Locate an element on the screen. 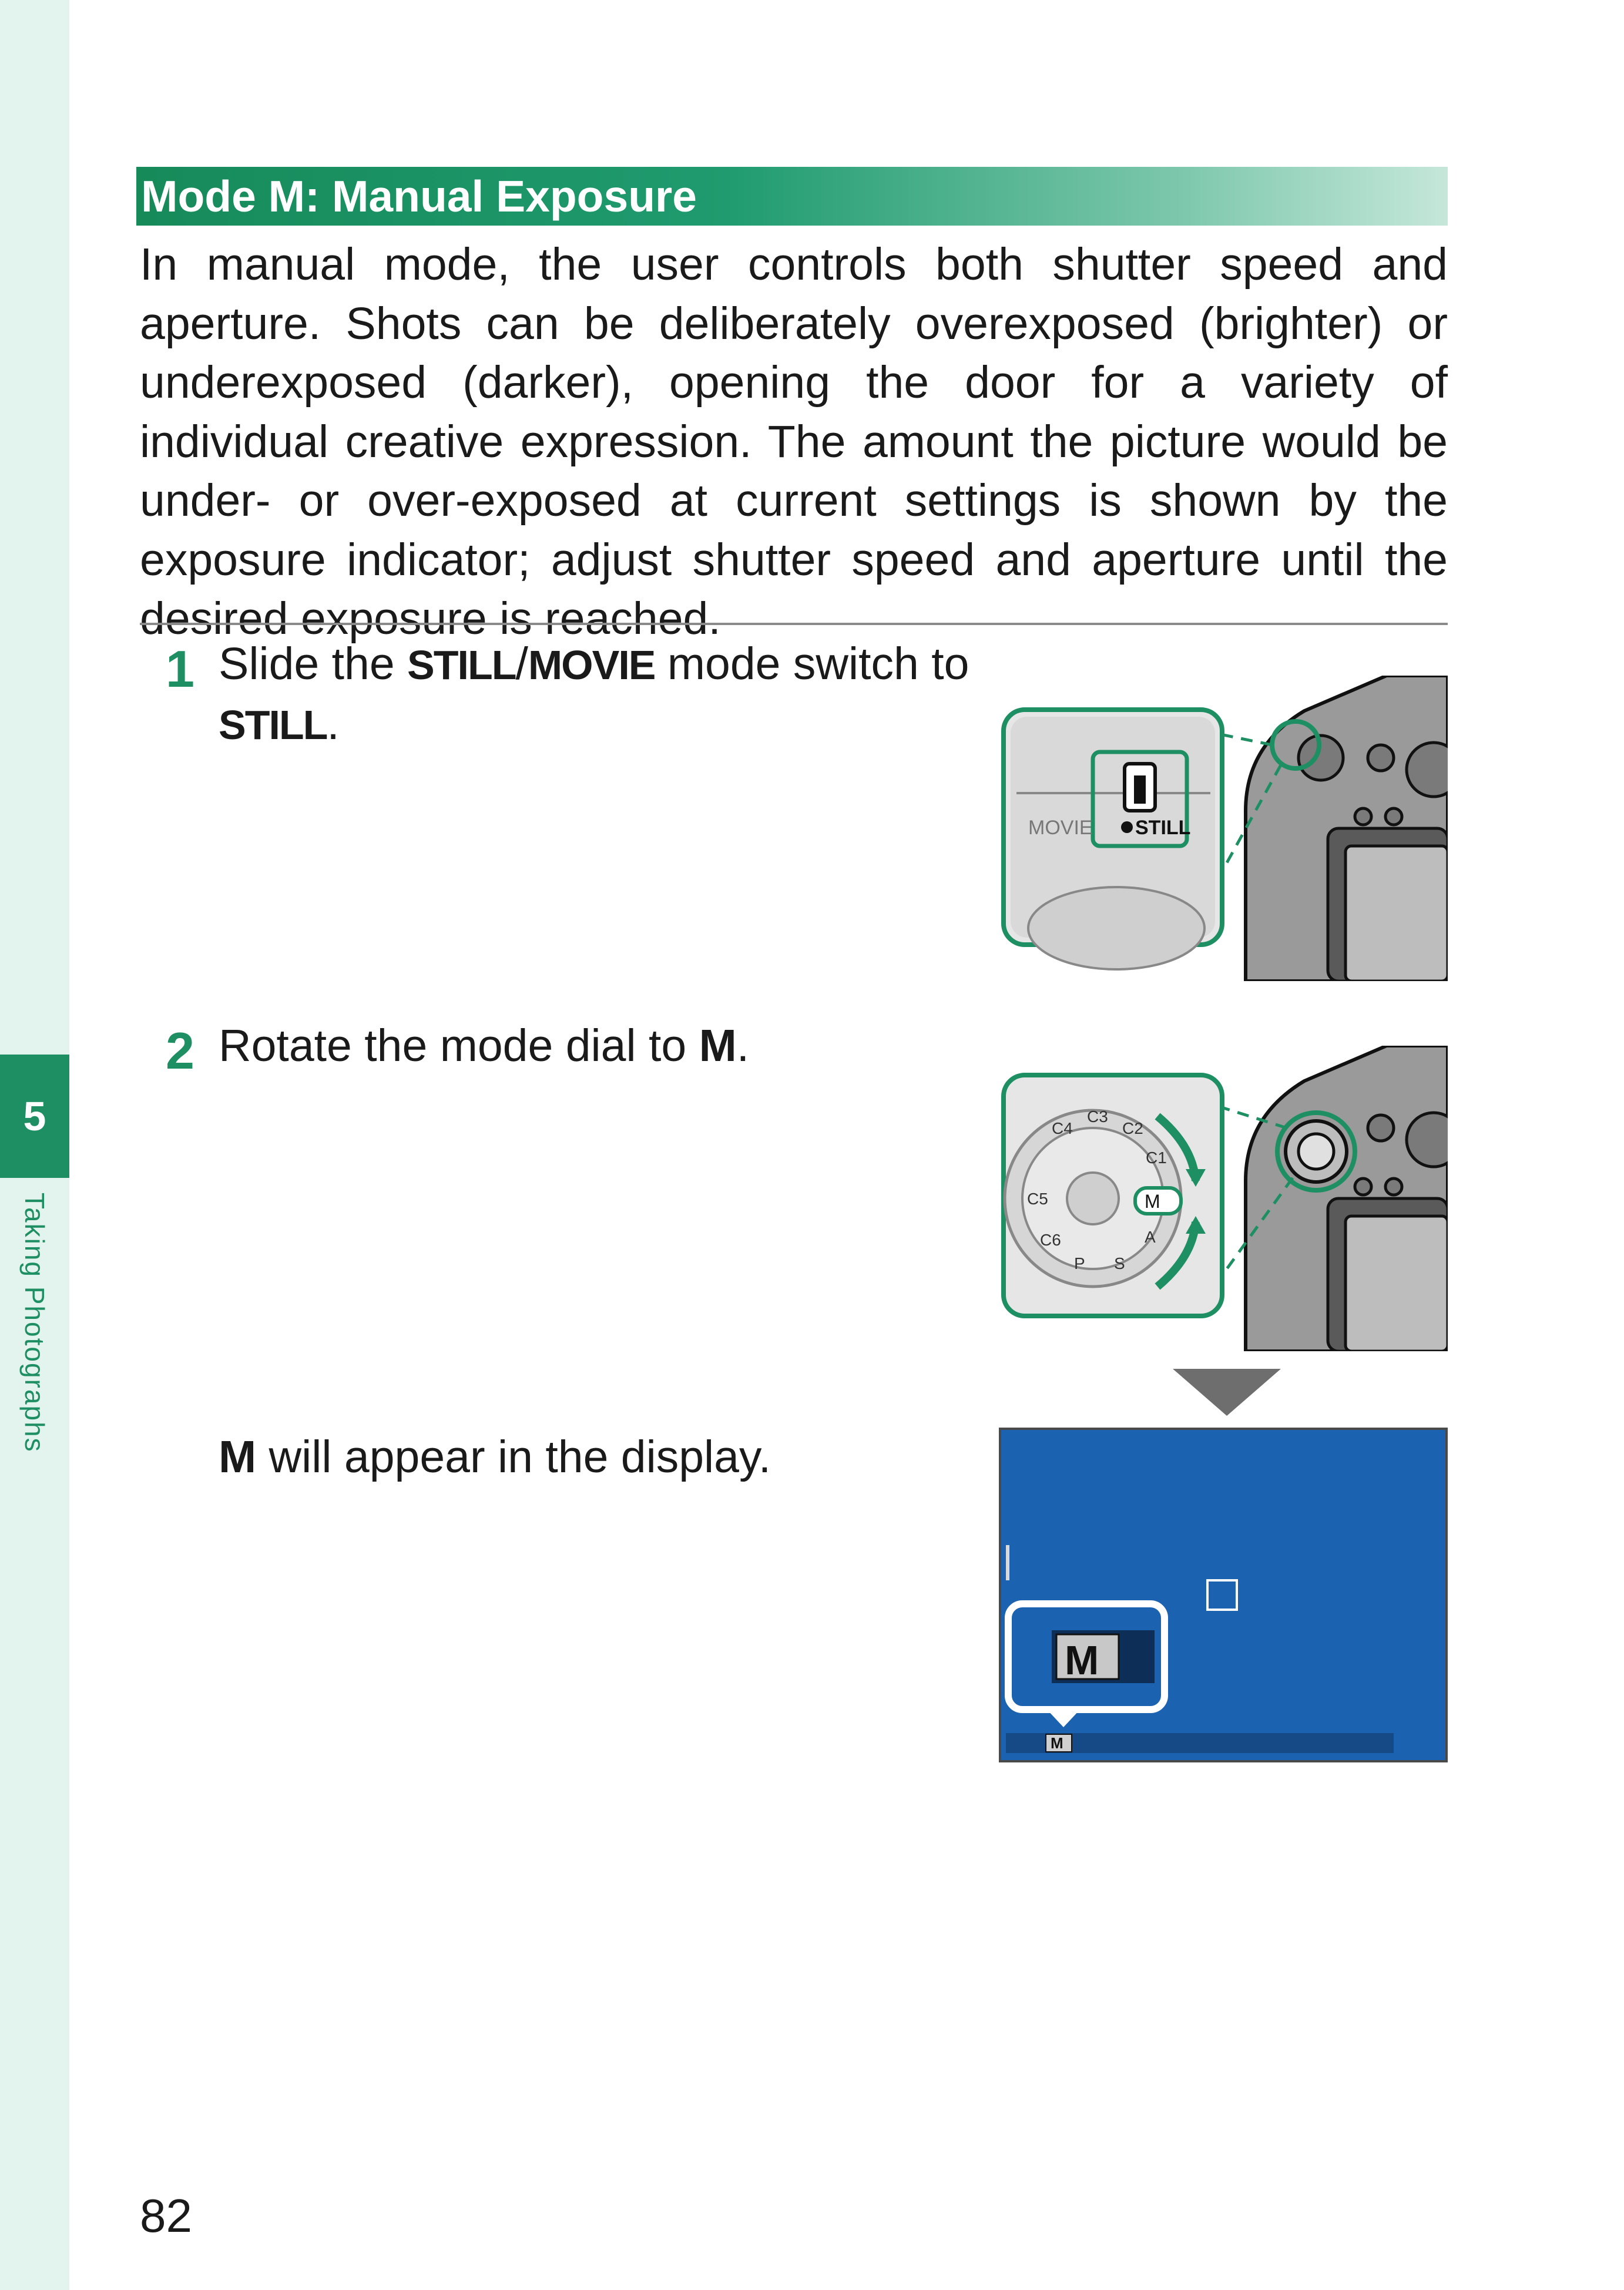  camera-display-illustration: M M is located at coordinates (1224, 1595).